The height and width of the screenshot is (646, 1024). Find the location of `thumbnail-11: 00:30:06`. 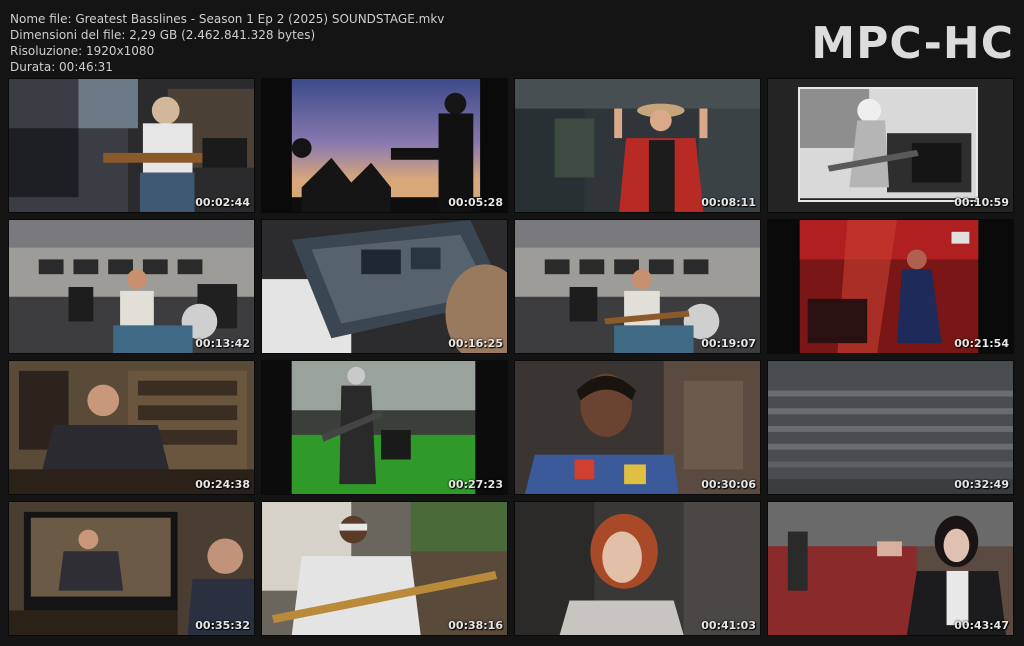

thumbnail-11: 00:30:06 is located at coordinates (637, 427).